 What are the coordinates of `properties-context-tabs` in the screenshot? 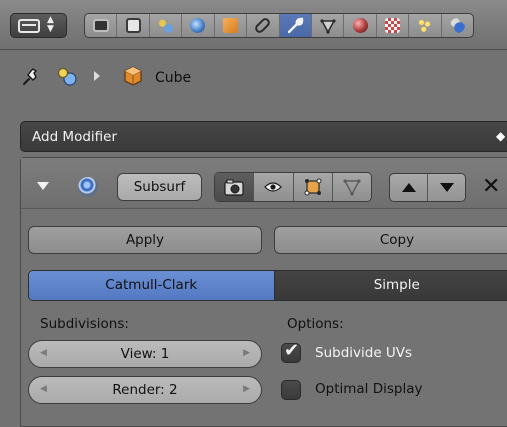 It's located at (279, 25).